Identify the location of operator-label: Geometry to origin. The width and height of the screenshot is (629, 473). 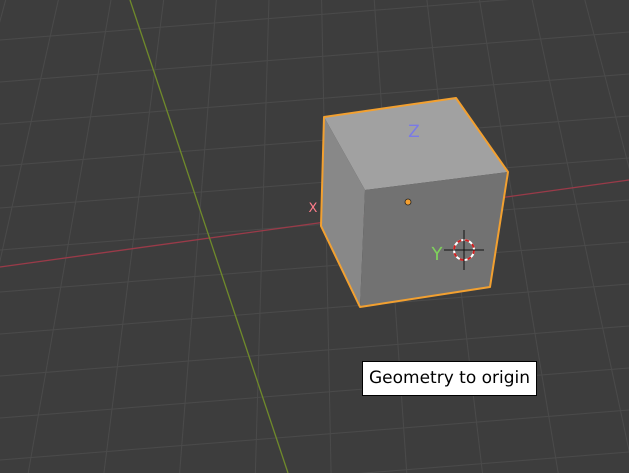
(450, 378).